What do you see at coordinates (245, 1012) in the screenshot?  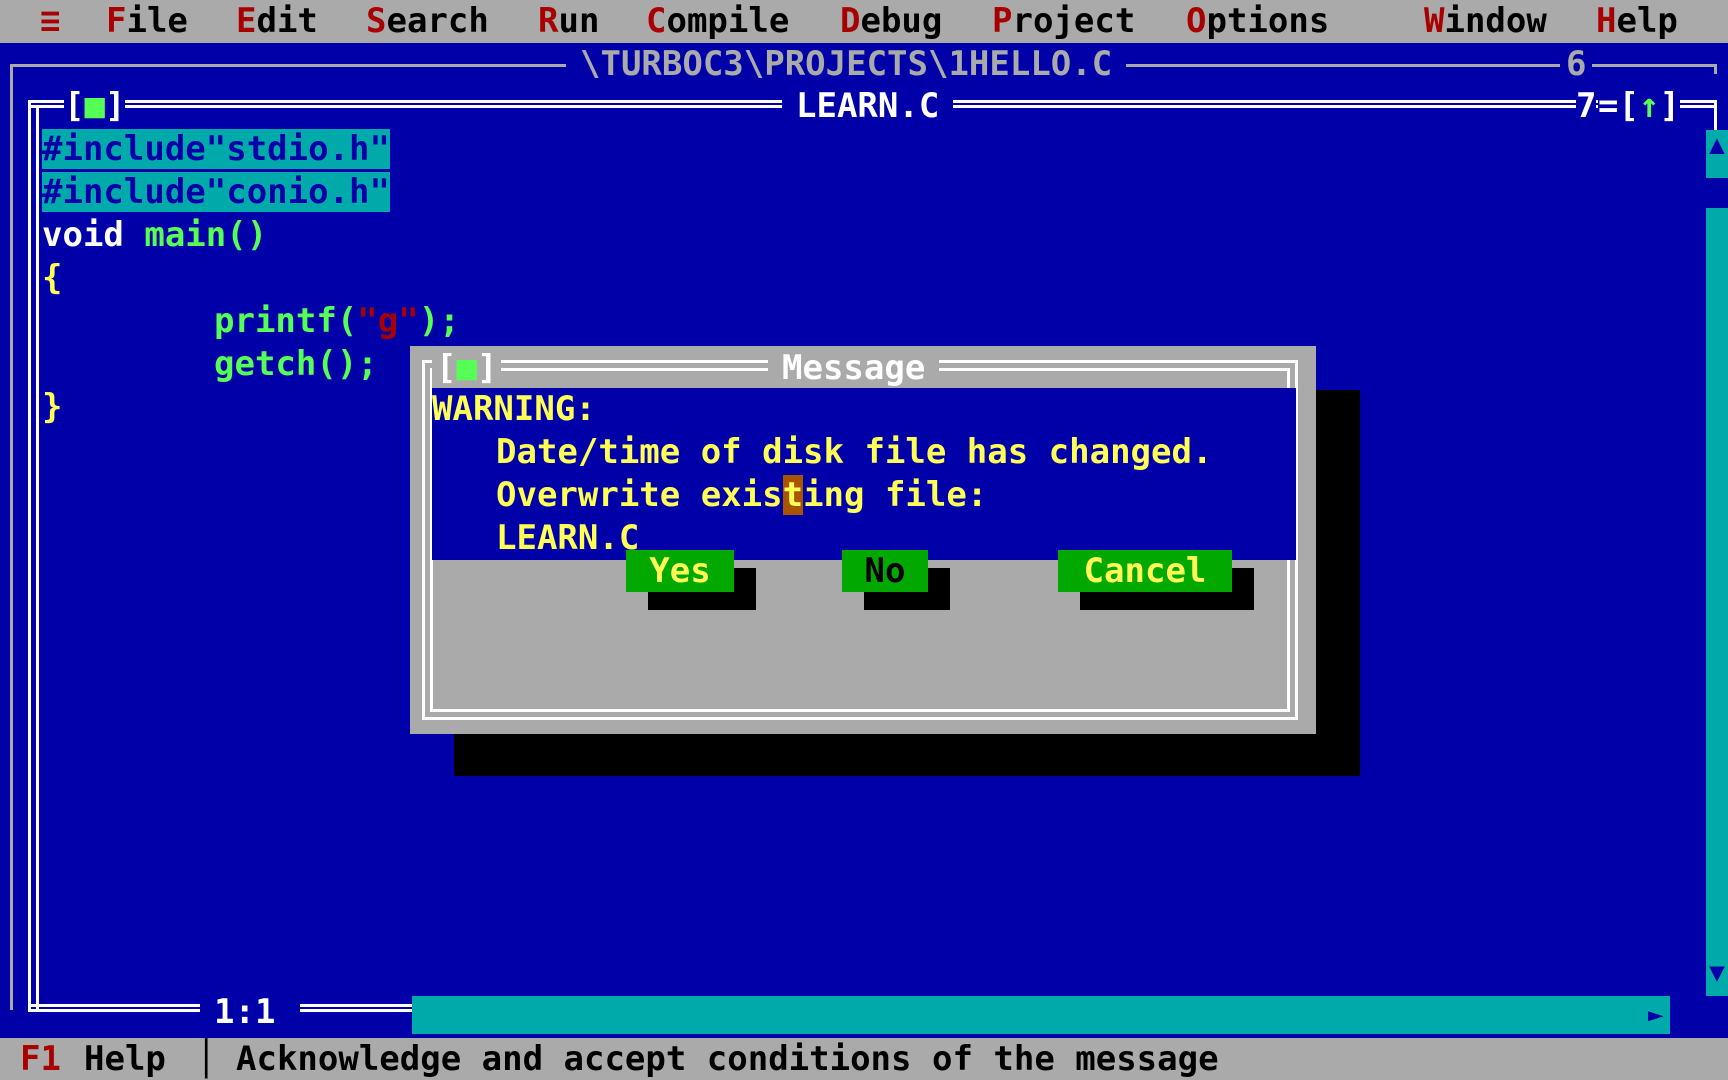 I see `cursor-position: 1:1` at bounding box center [245, 1012].